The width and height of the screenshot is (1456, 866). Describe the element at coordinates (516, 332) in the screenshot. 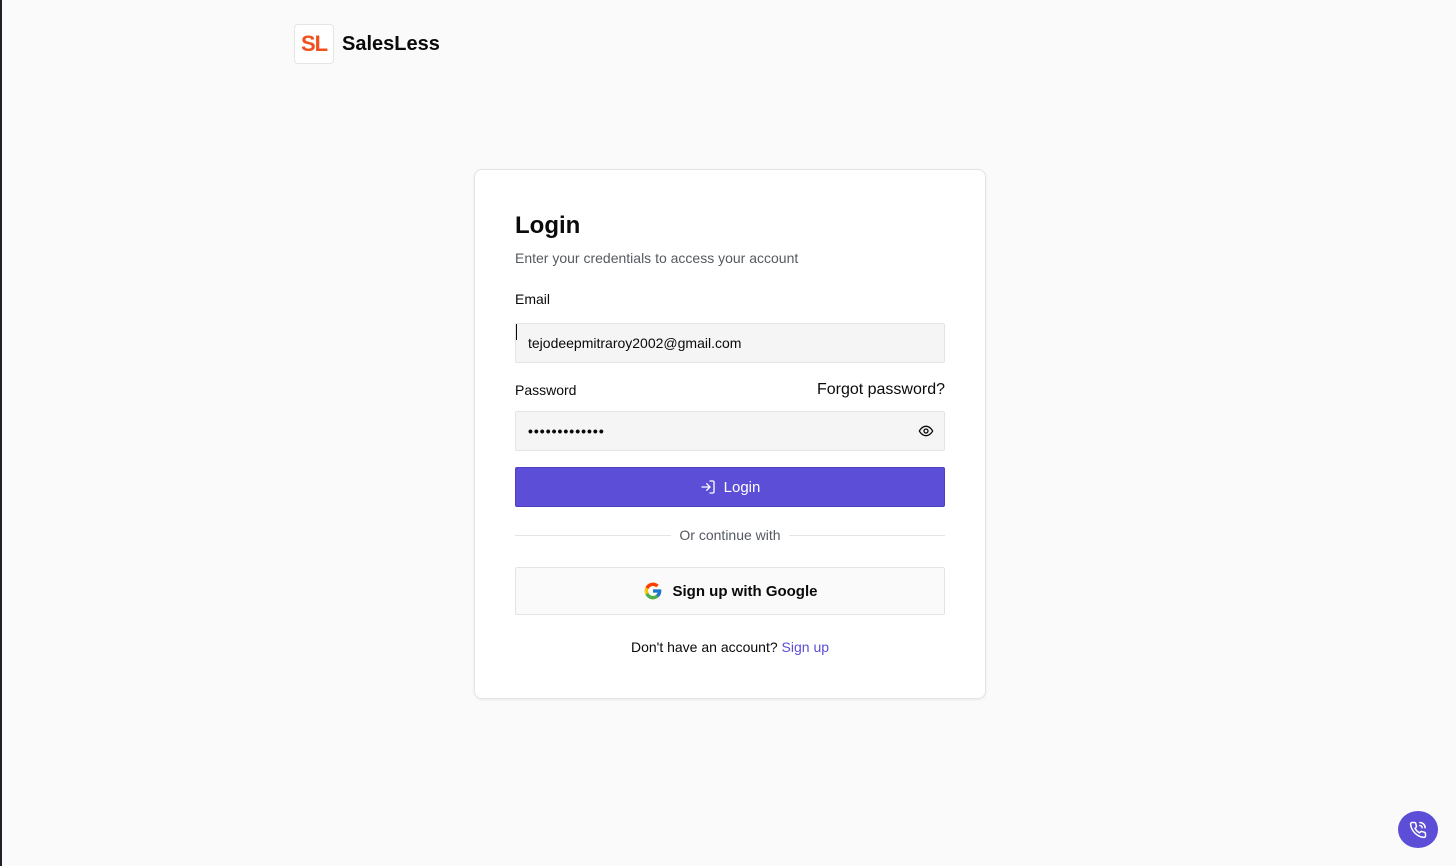

I see `text-cursor` at that location.